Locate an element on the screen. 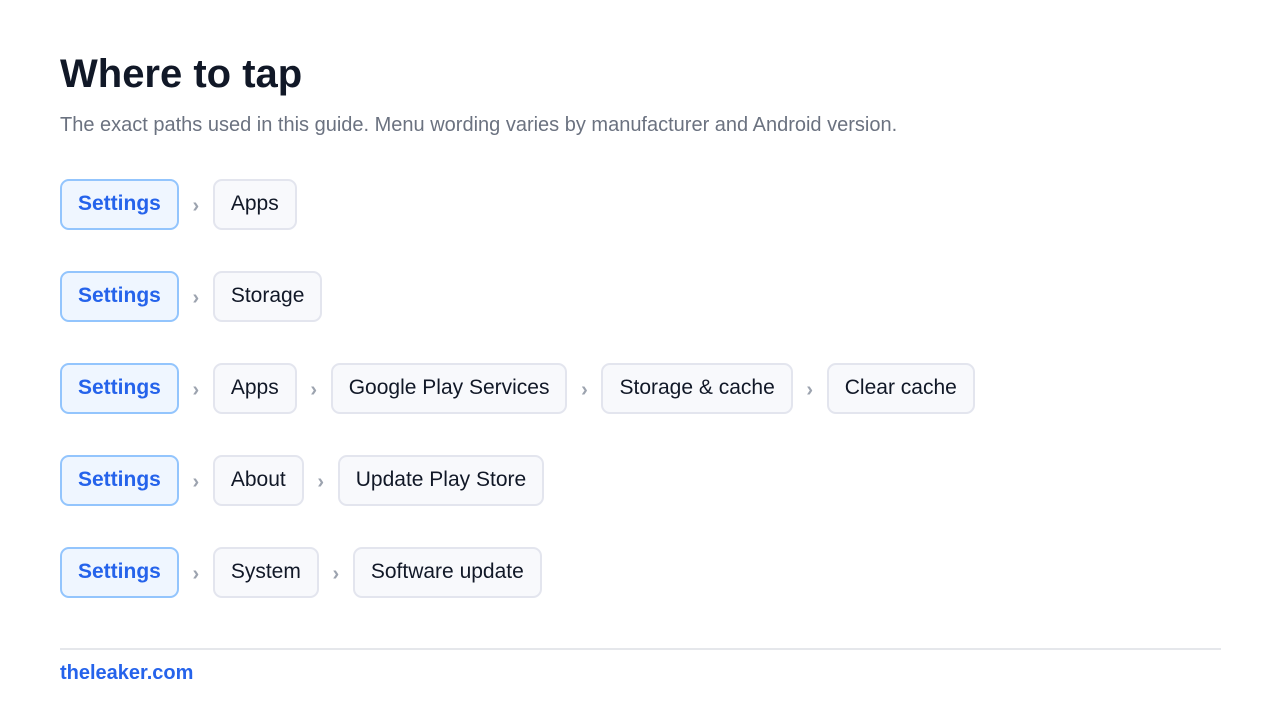 The image size is (1280, 710). path-step: System is located at coordinates (265, 572).